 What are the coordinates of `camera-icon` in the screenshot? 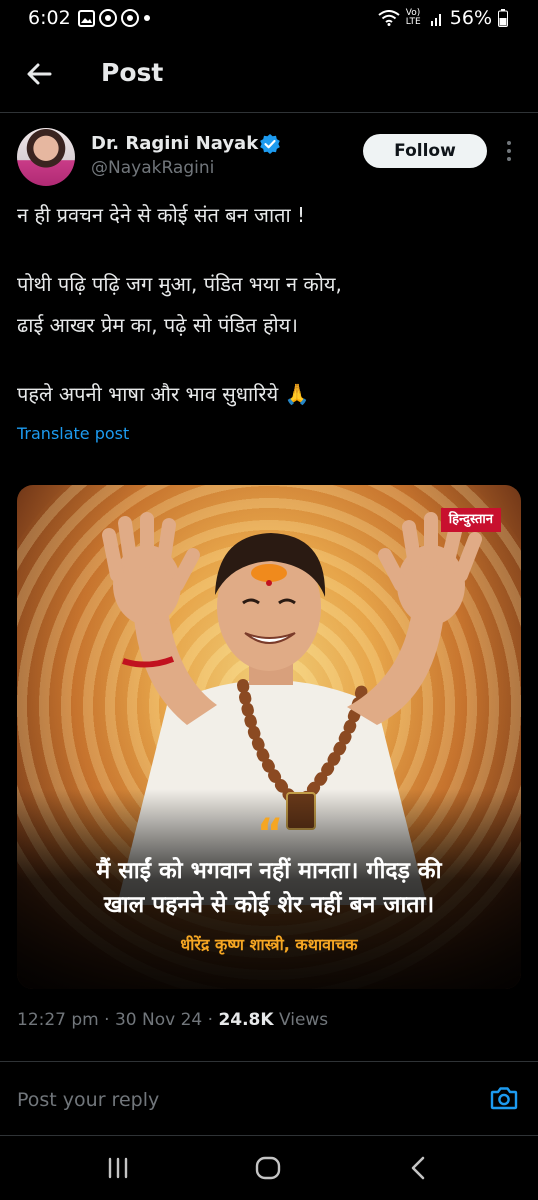 It's located at (504, 1098).